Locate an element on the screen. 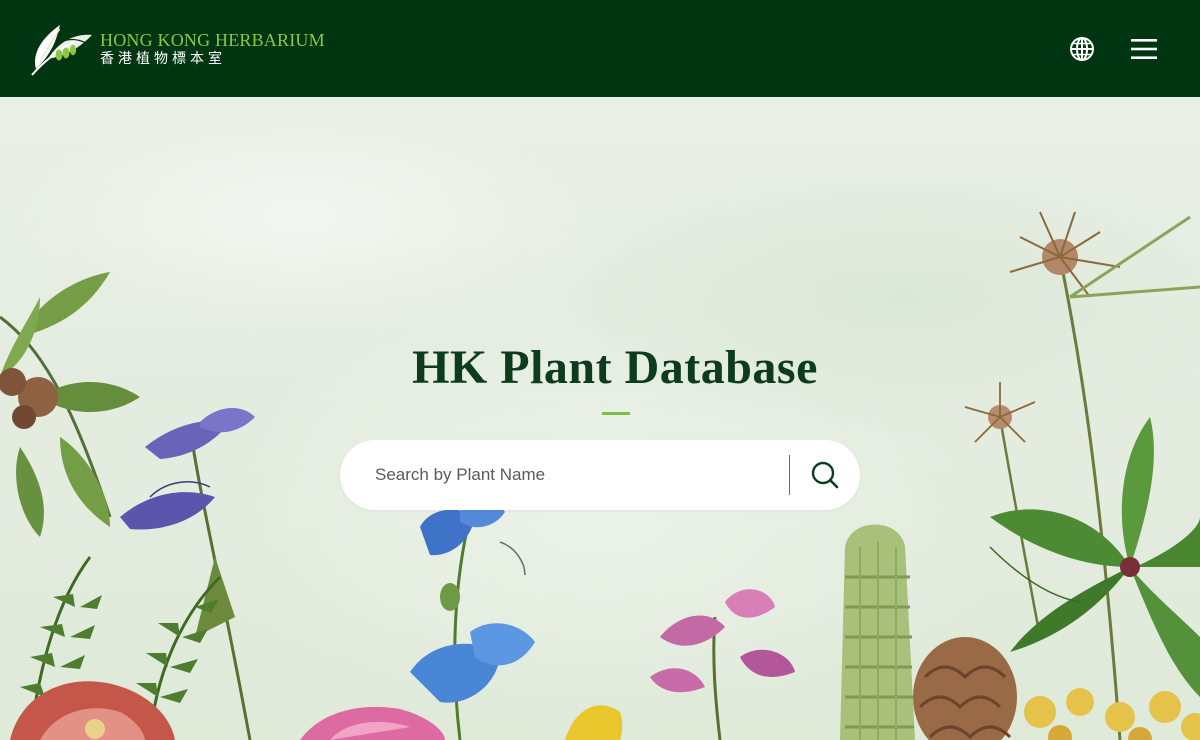 The height and width of the screenshot is (740, 1200). search-button is located at coordinates (825, 475).